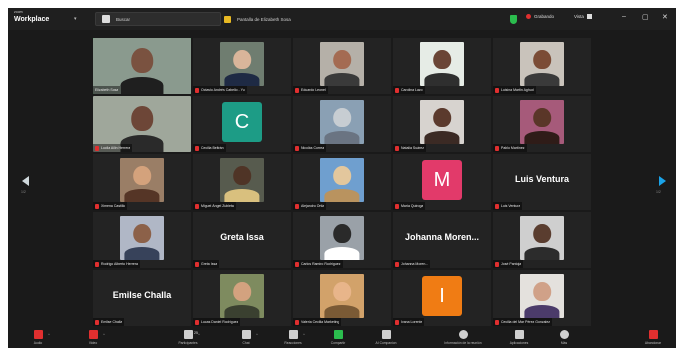 The image size is (683, 354). I want to click on participant-nameplate: Valeria Cecilia Marketing, so click(317, 322).